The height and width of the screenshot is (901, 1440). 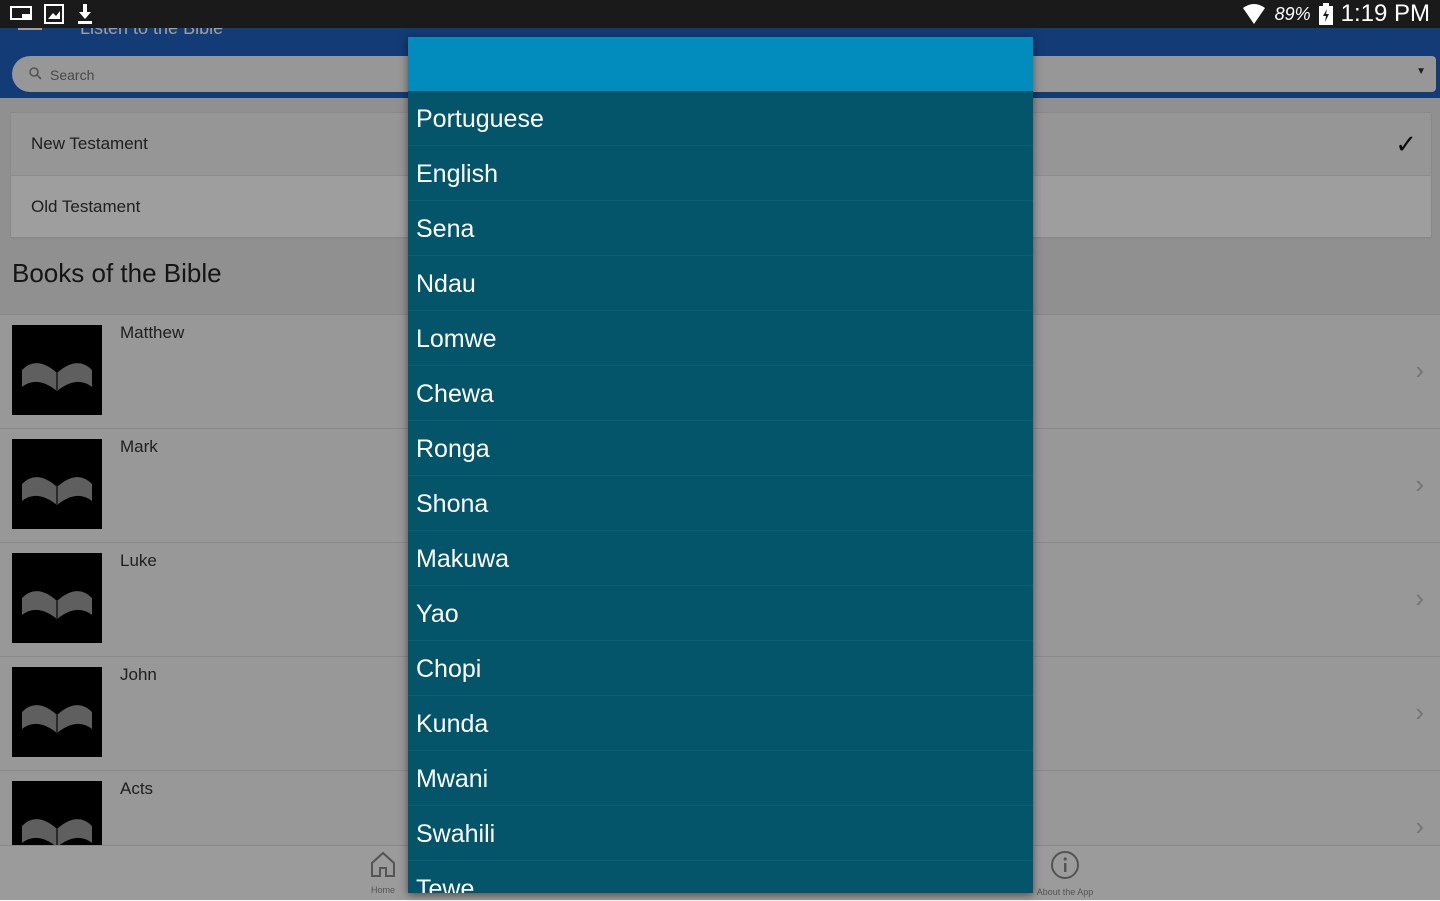 I want to click on dropdown-option: Ndau, so click(x=720, y=283).